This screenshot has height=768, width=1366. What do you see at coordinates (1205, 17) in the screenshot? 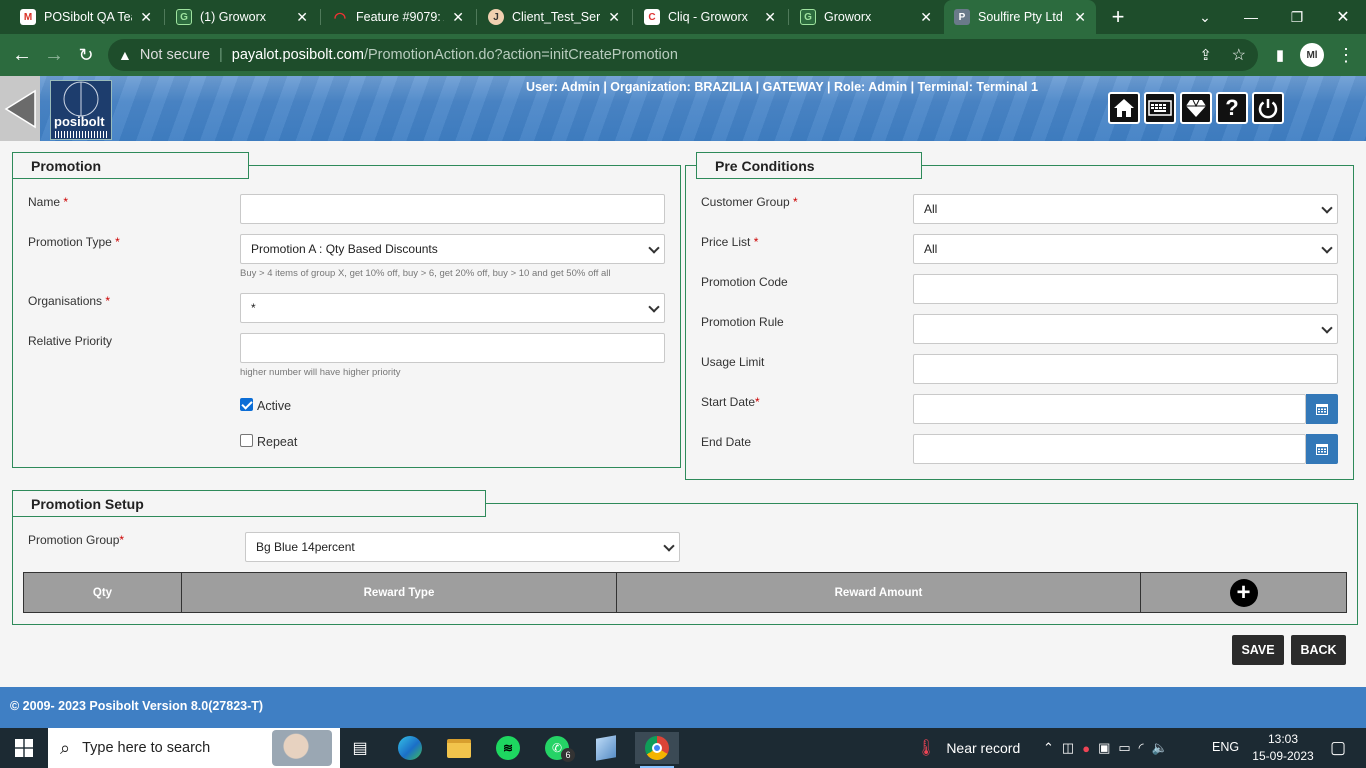
I see `tab-search-icon: ⌄` at bounding box center [1205, 17].